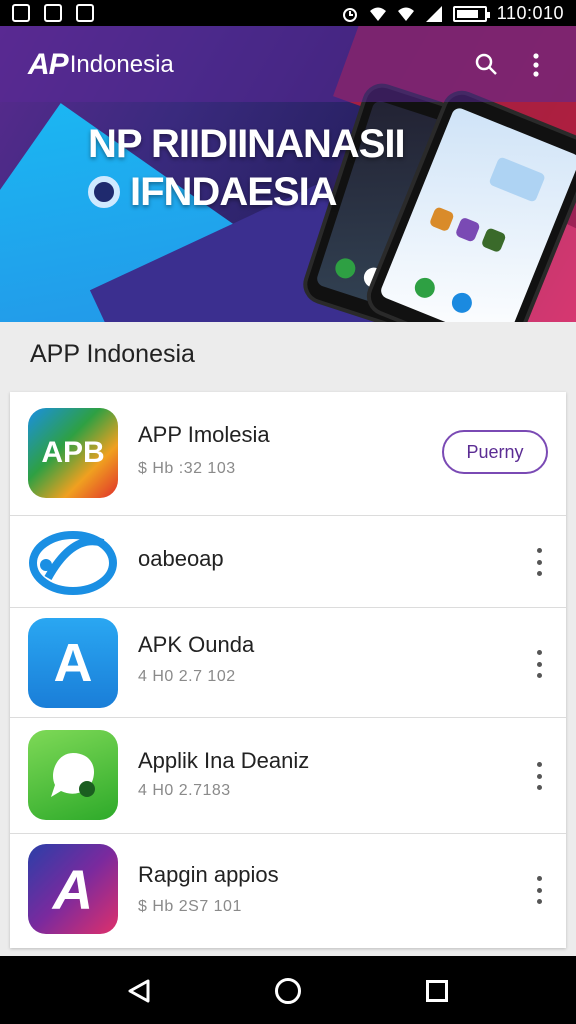 The image size is (576, 1024). I want to click on wifi-alt-icon, so click(405, 14).